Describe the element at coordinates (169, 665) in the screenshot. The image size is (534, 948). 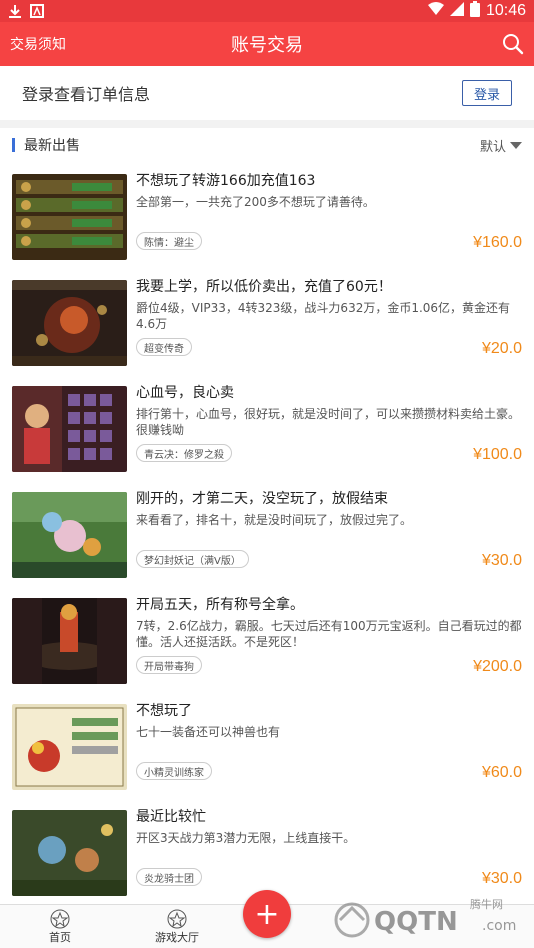
I see `game-tag: 开局带毒狗` at that location.